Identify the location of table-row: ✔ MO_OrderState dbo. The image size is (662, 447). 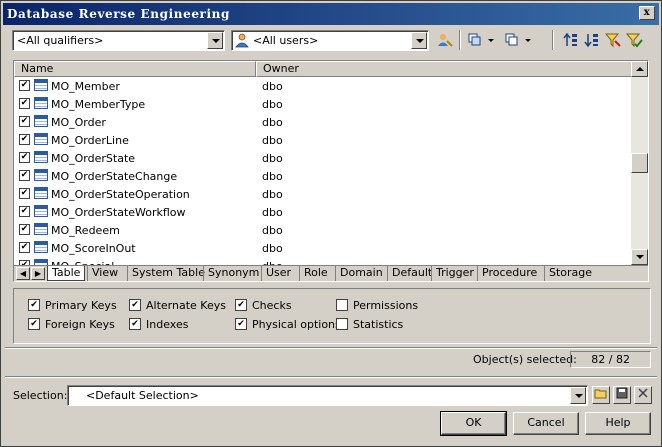
(323, 158).